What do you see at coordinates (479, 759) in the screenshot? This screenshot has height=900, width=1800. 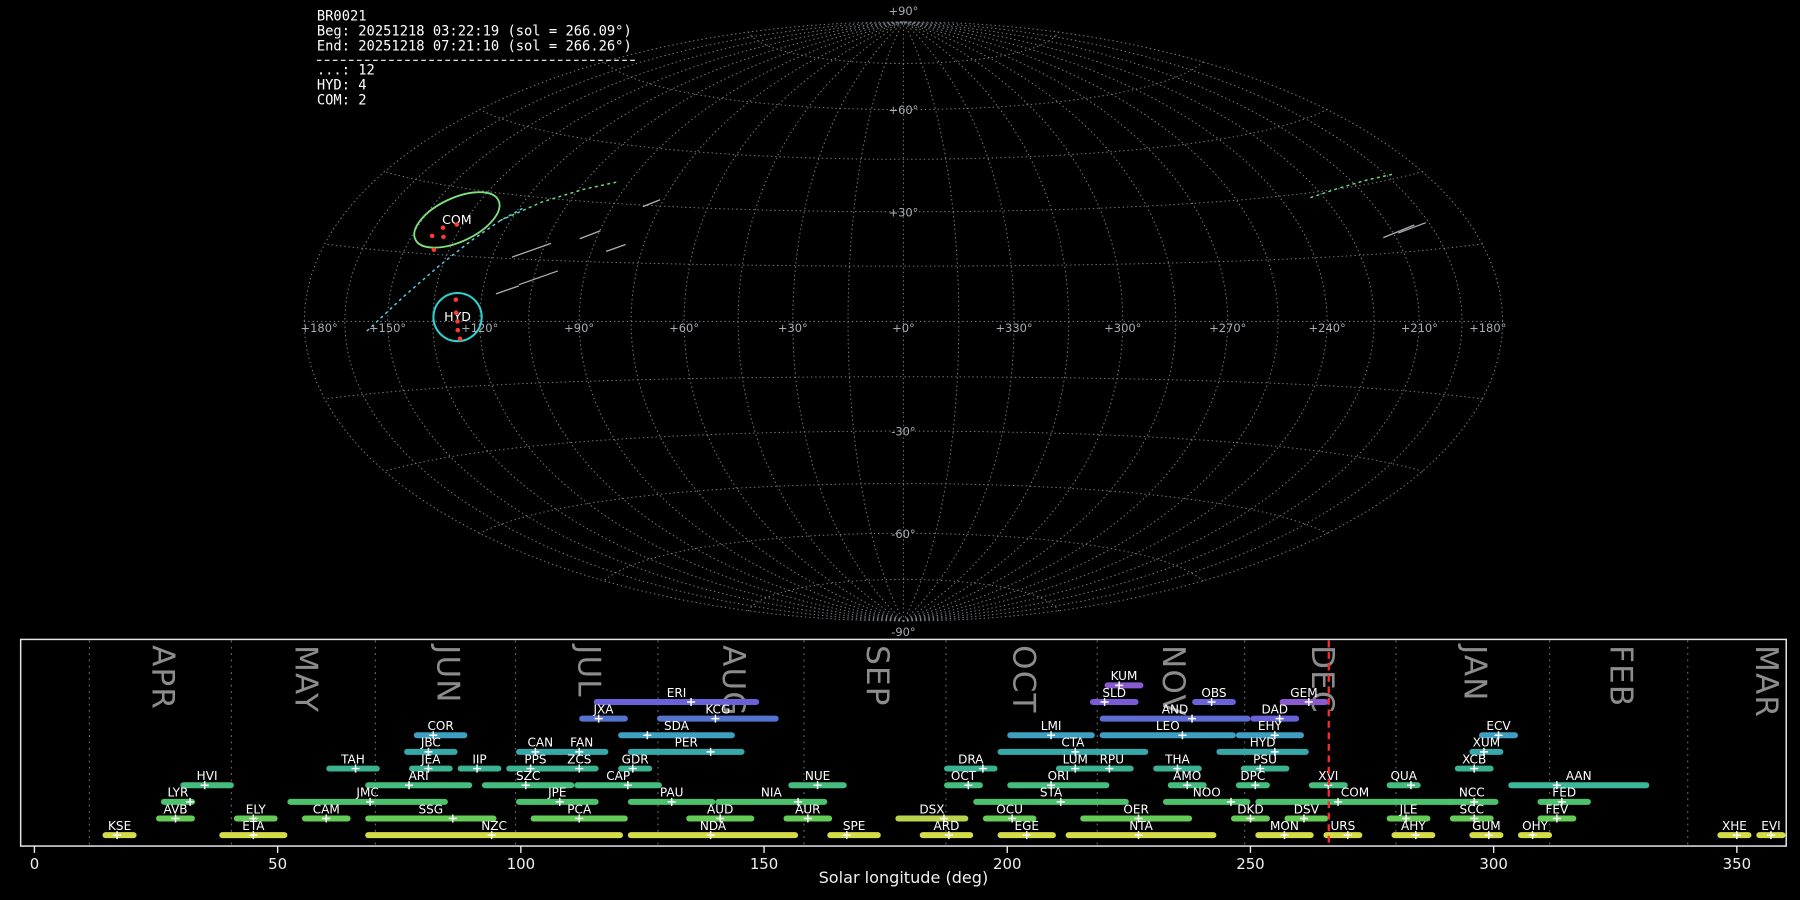 I see `shower-code: IIP` at bounding box center [479, 759].